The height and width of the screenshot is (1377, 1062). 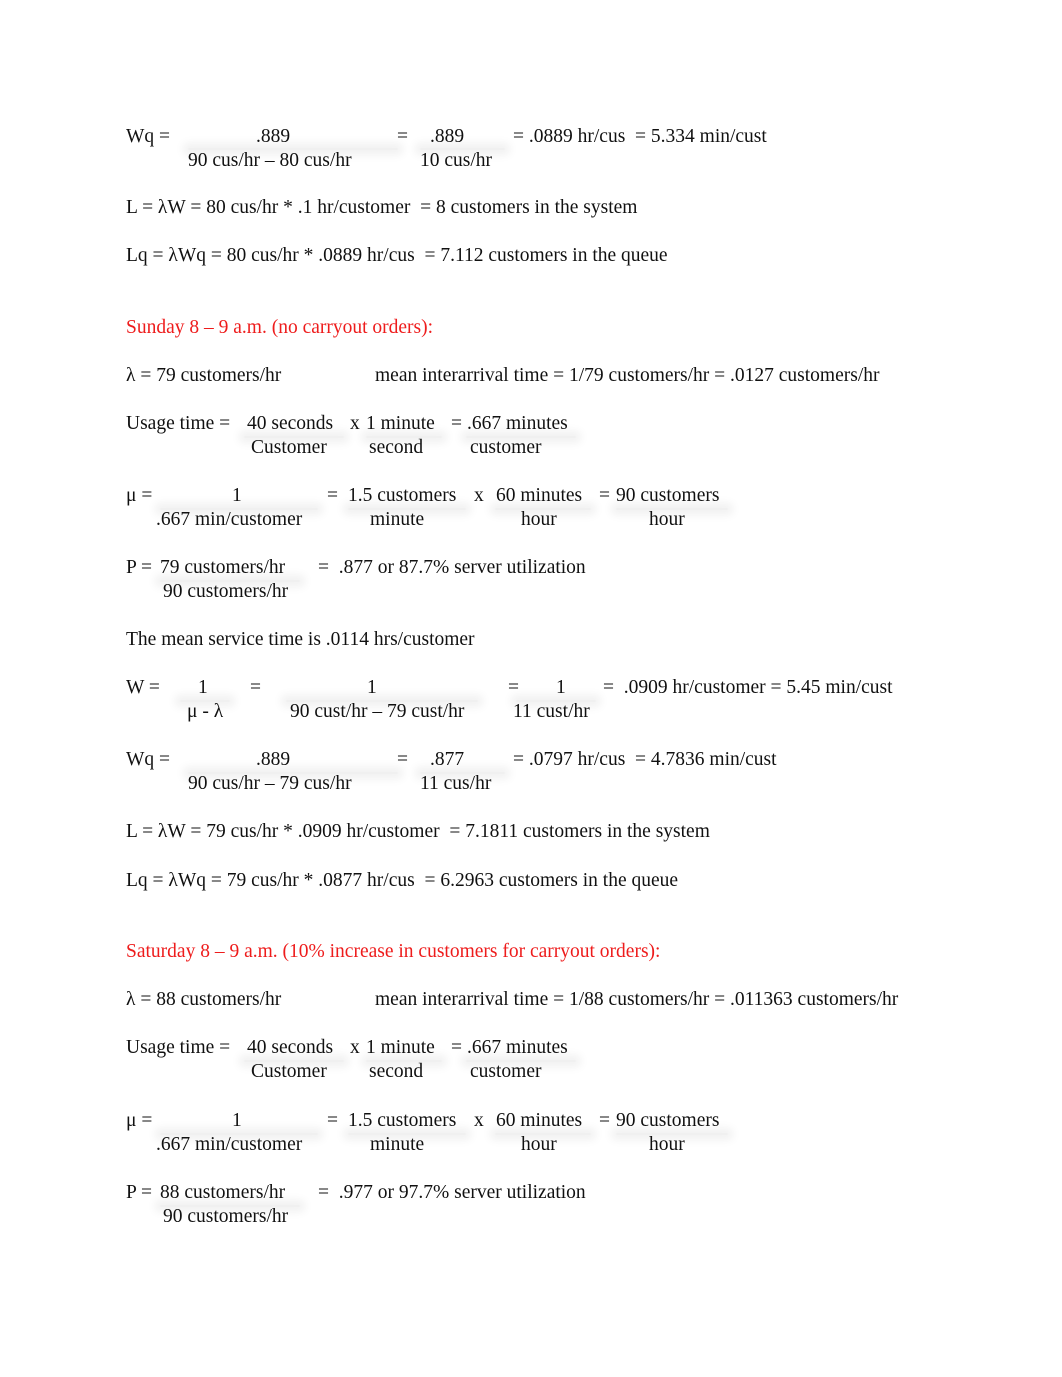 I want to click on p-numerator: 88 customers/hr, so click(x=223, y=1192).